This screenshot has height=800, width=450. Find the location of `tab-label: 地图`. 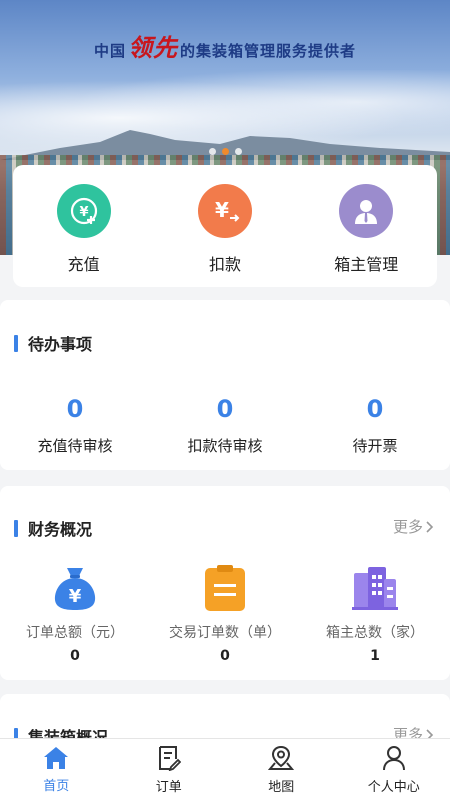

tab-label: 地图 is located at coordinates (281, 787).